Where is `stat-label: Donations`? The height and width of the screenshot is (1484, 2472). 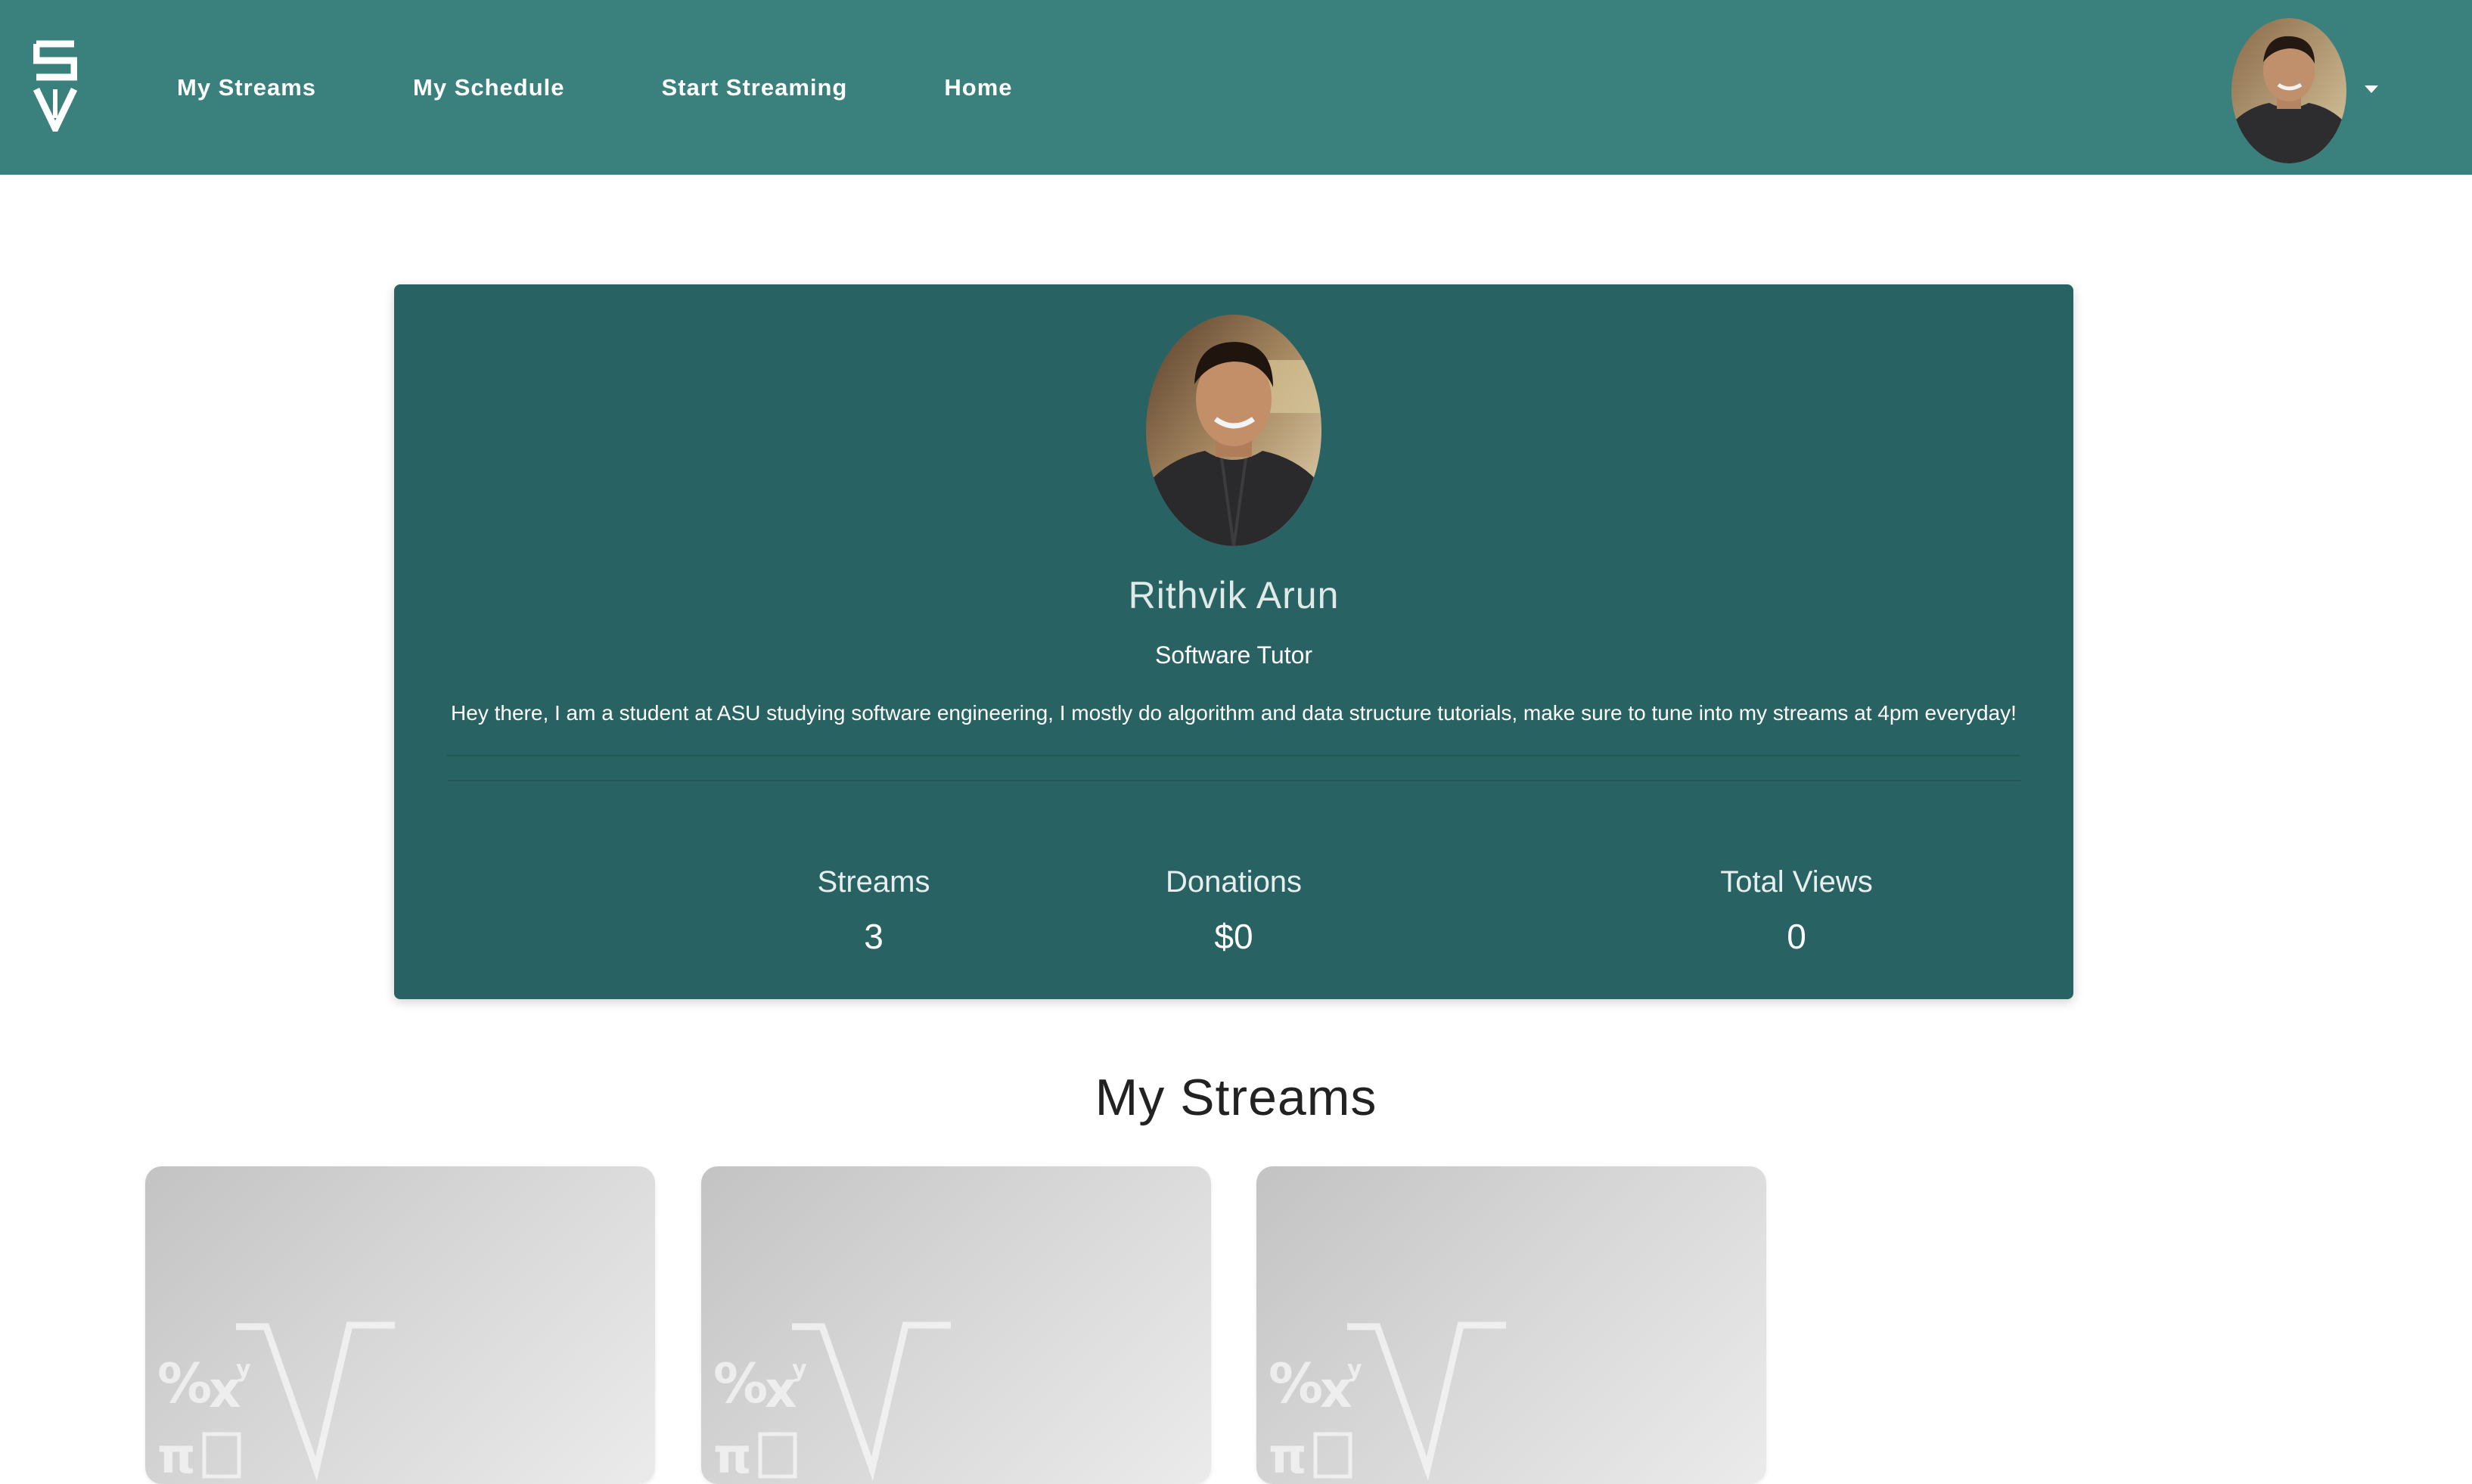
stat-label: Donations is located at coordinates (1234, 882).